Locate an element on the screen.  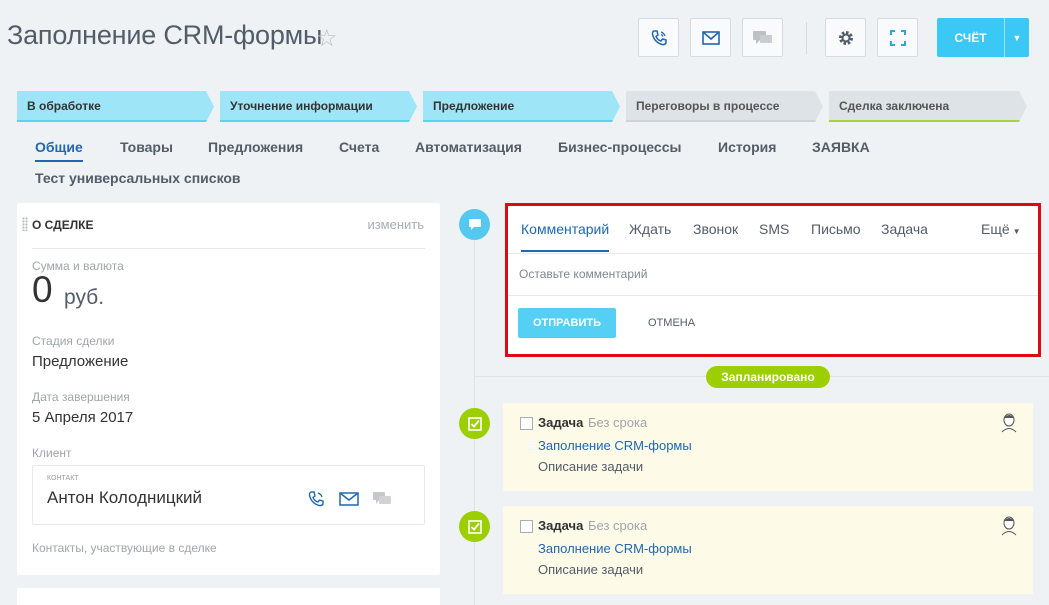
send-button: ОТПРАВИТЬ is located at coordinates (567, 323).